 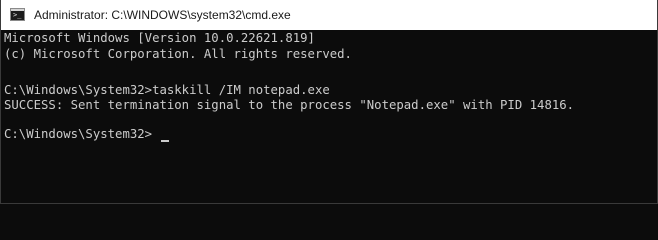 I want to click on text-cursor, so click(x=165, y=141).